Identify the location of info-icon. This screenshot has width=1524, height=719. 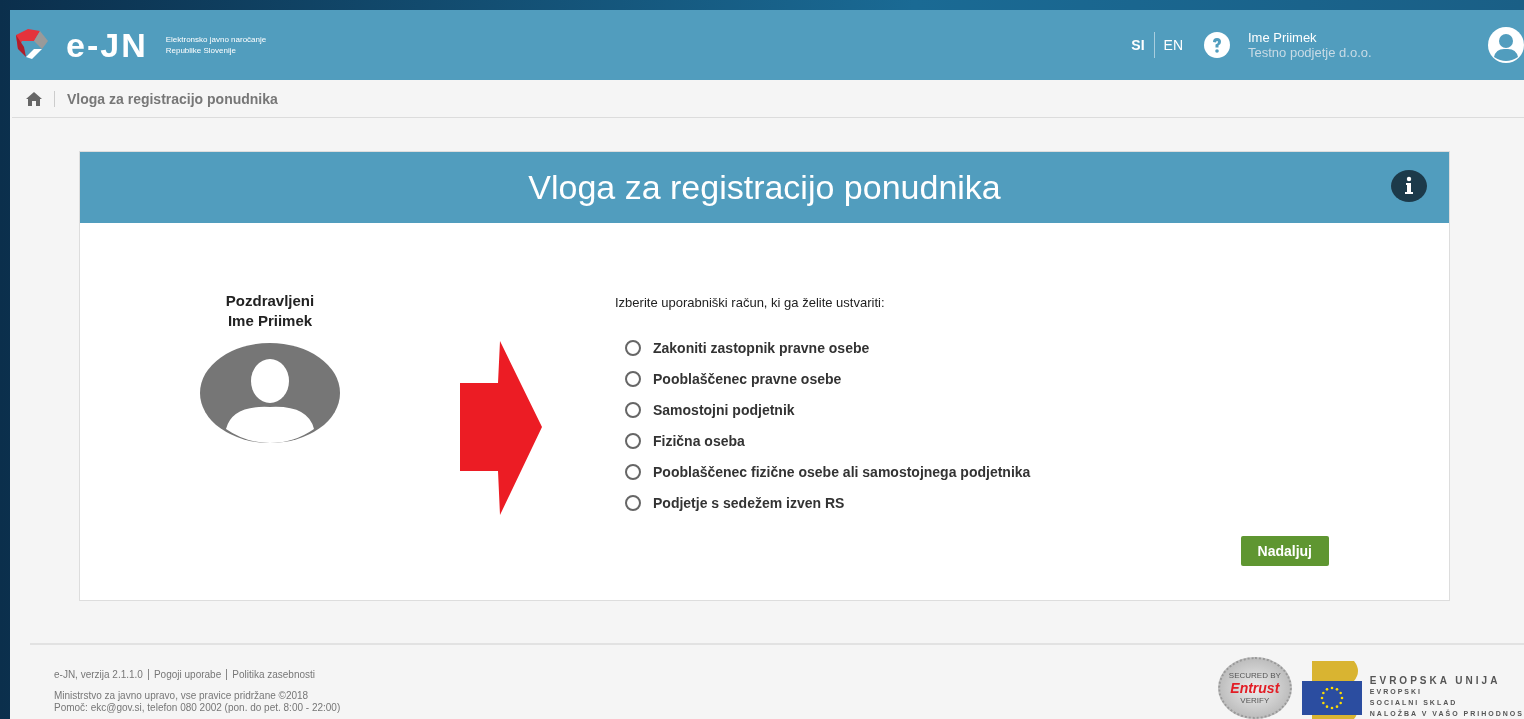
(1409, 186).